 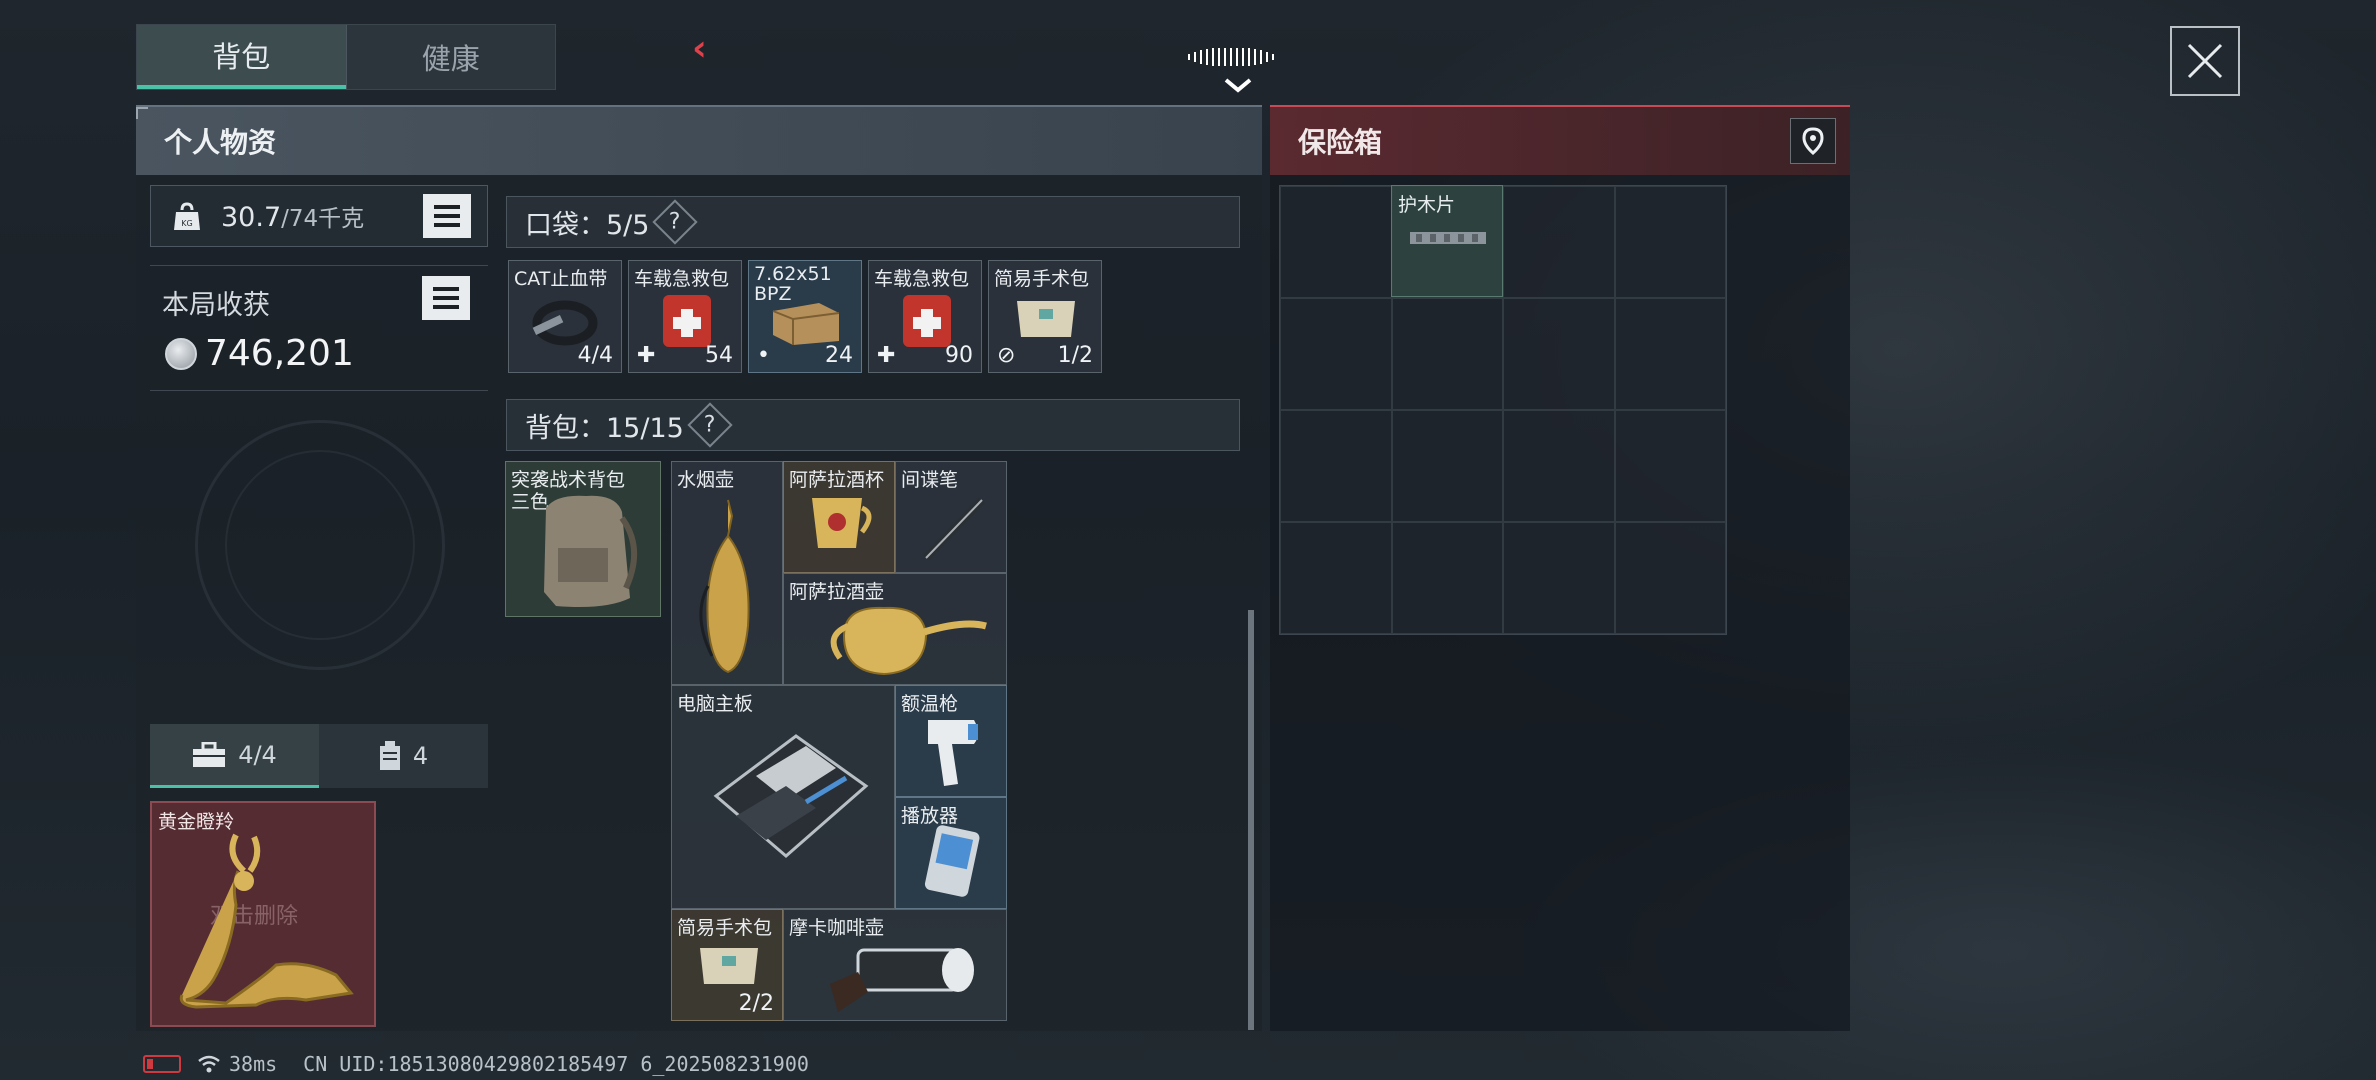 What do you see at coordinates (951, 741) in the screenshot?
I see `backpack-item-thermometer-gun: 额温枪` at bounding box center [951, 741].